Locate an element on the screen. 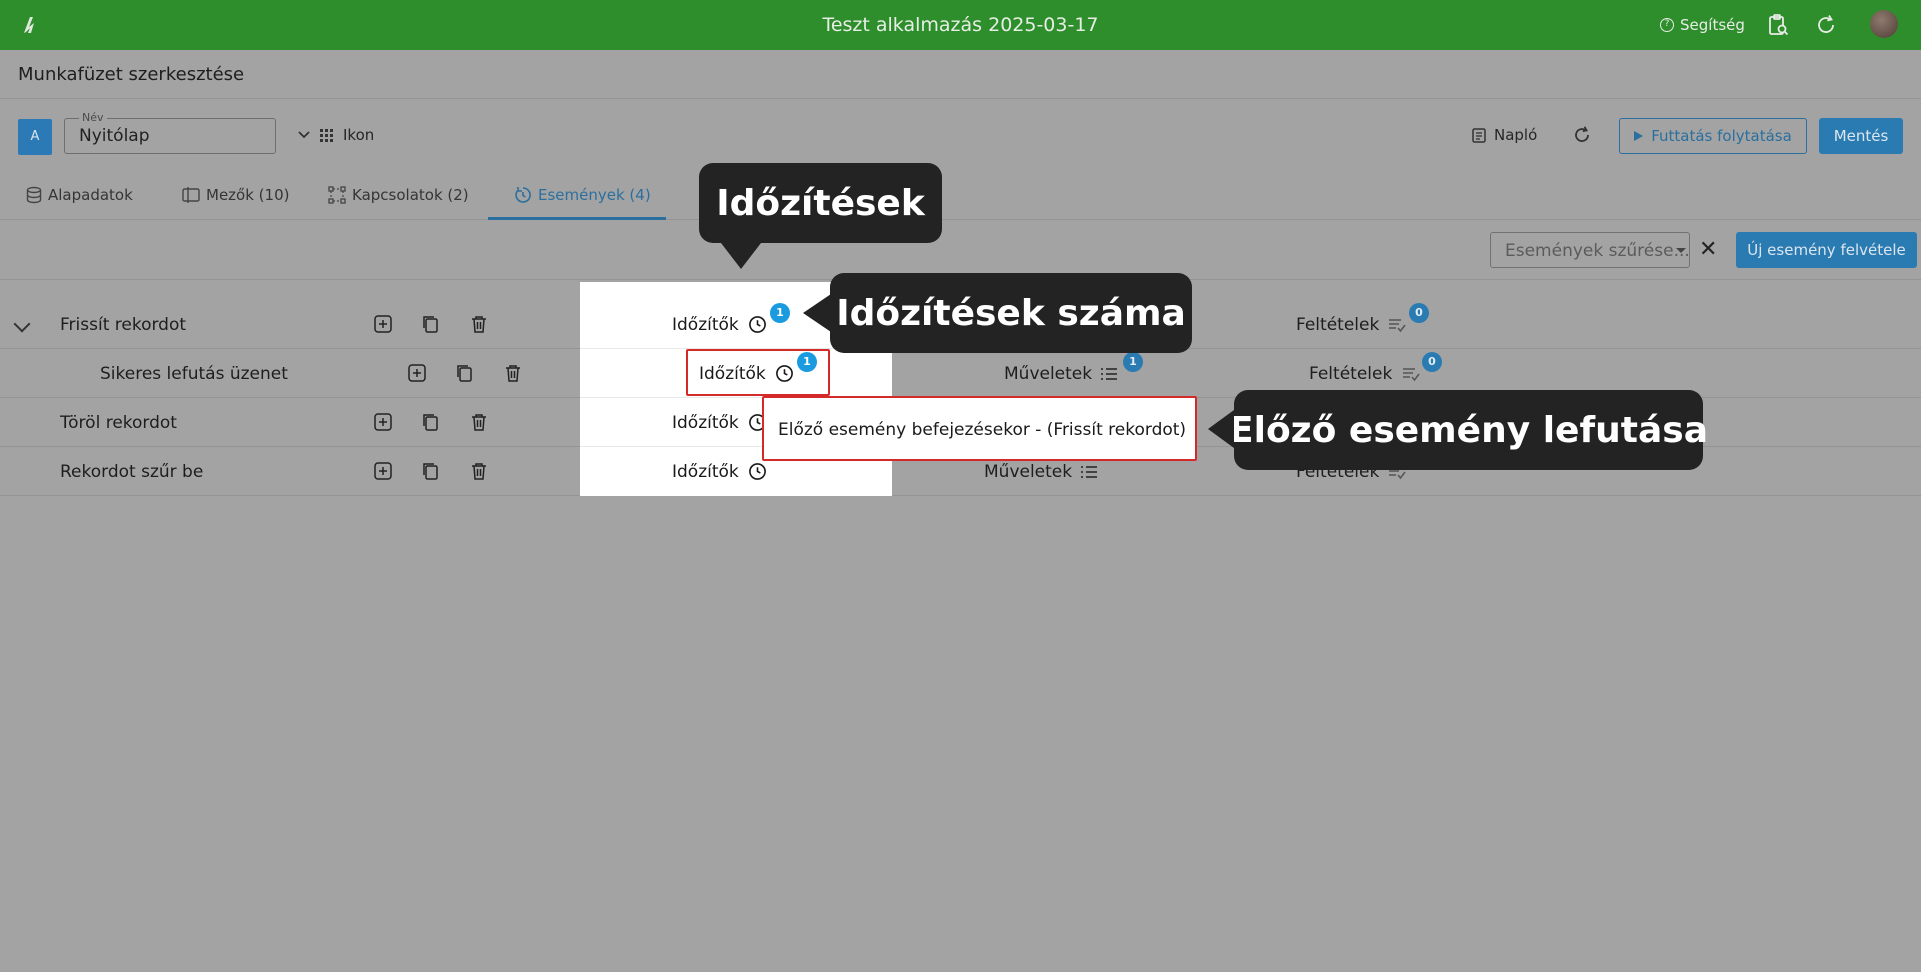 Image resolution: width=1921 pixels, height=972 pixels. tab-events: Események (4) is located at coordinates (582, 195).